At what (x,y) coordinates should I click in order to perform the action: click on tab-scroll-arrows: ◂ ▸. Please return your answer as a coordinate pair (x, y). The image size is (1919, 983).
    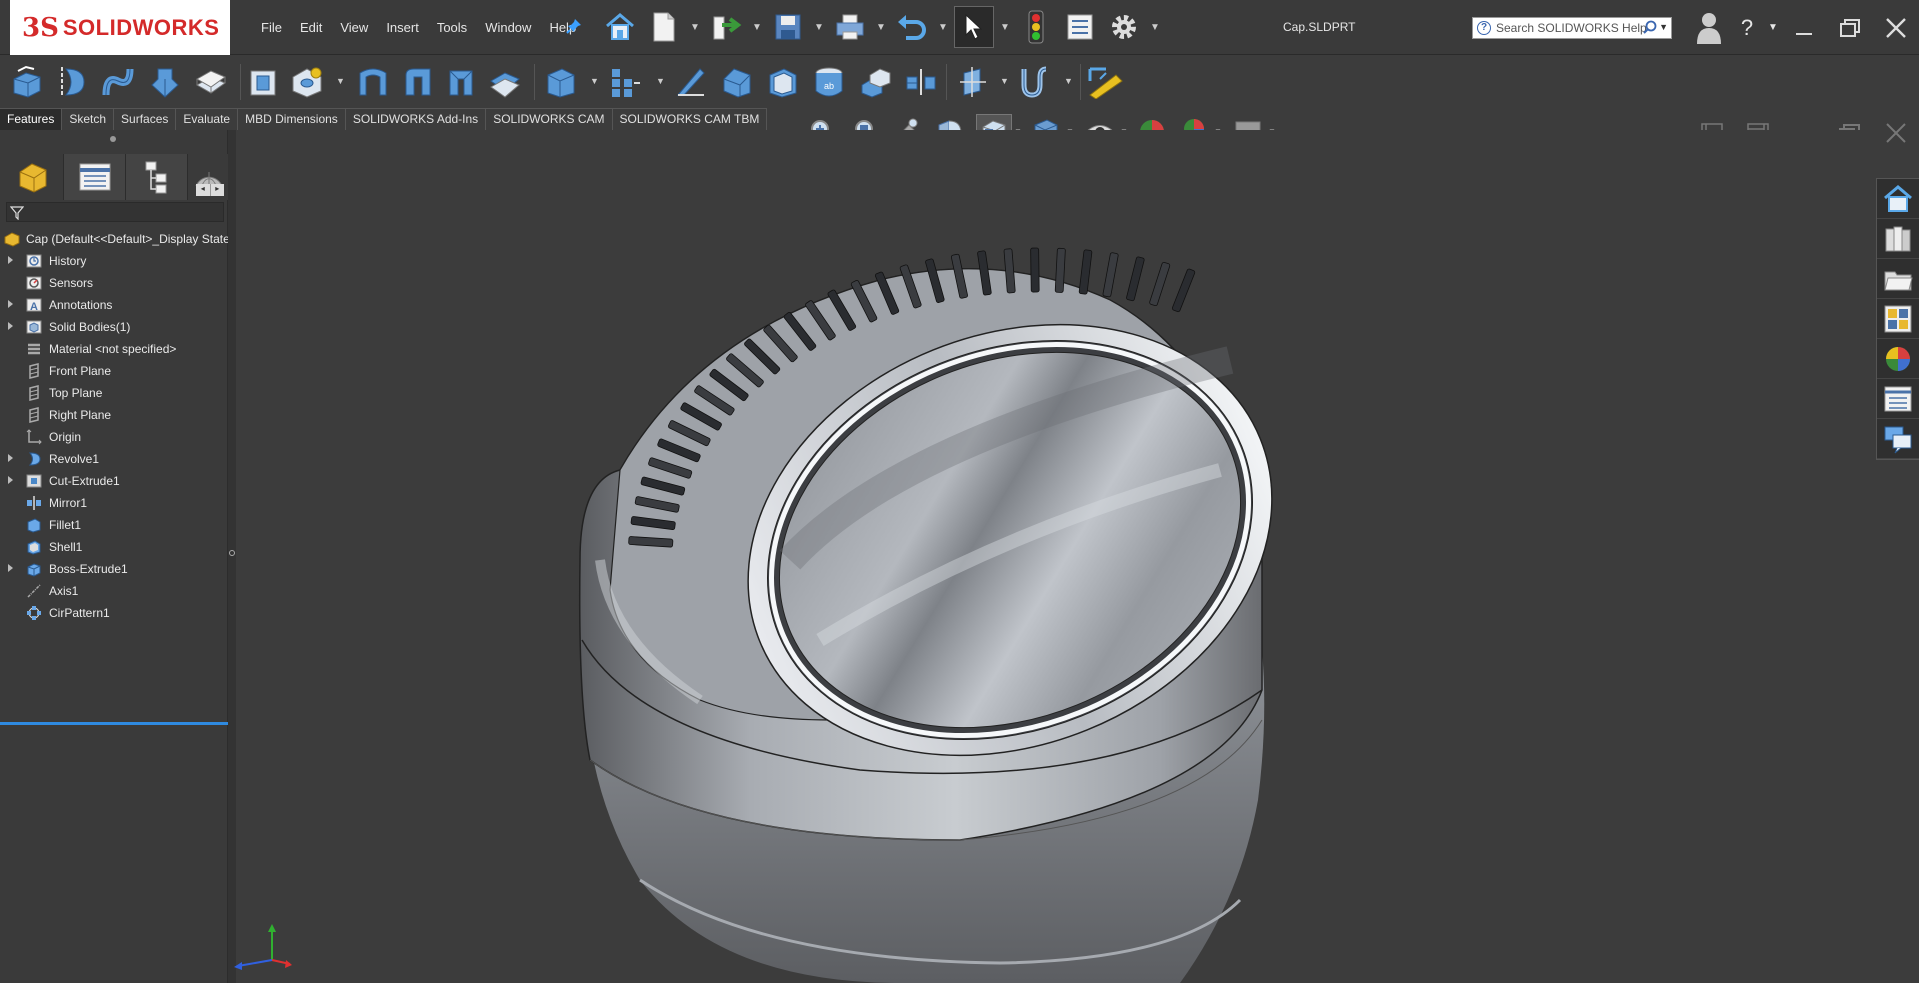
    Looking at the image, I should click on (210, 190).